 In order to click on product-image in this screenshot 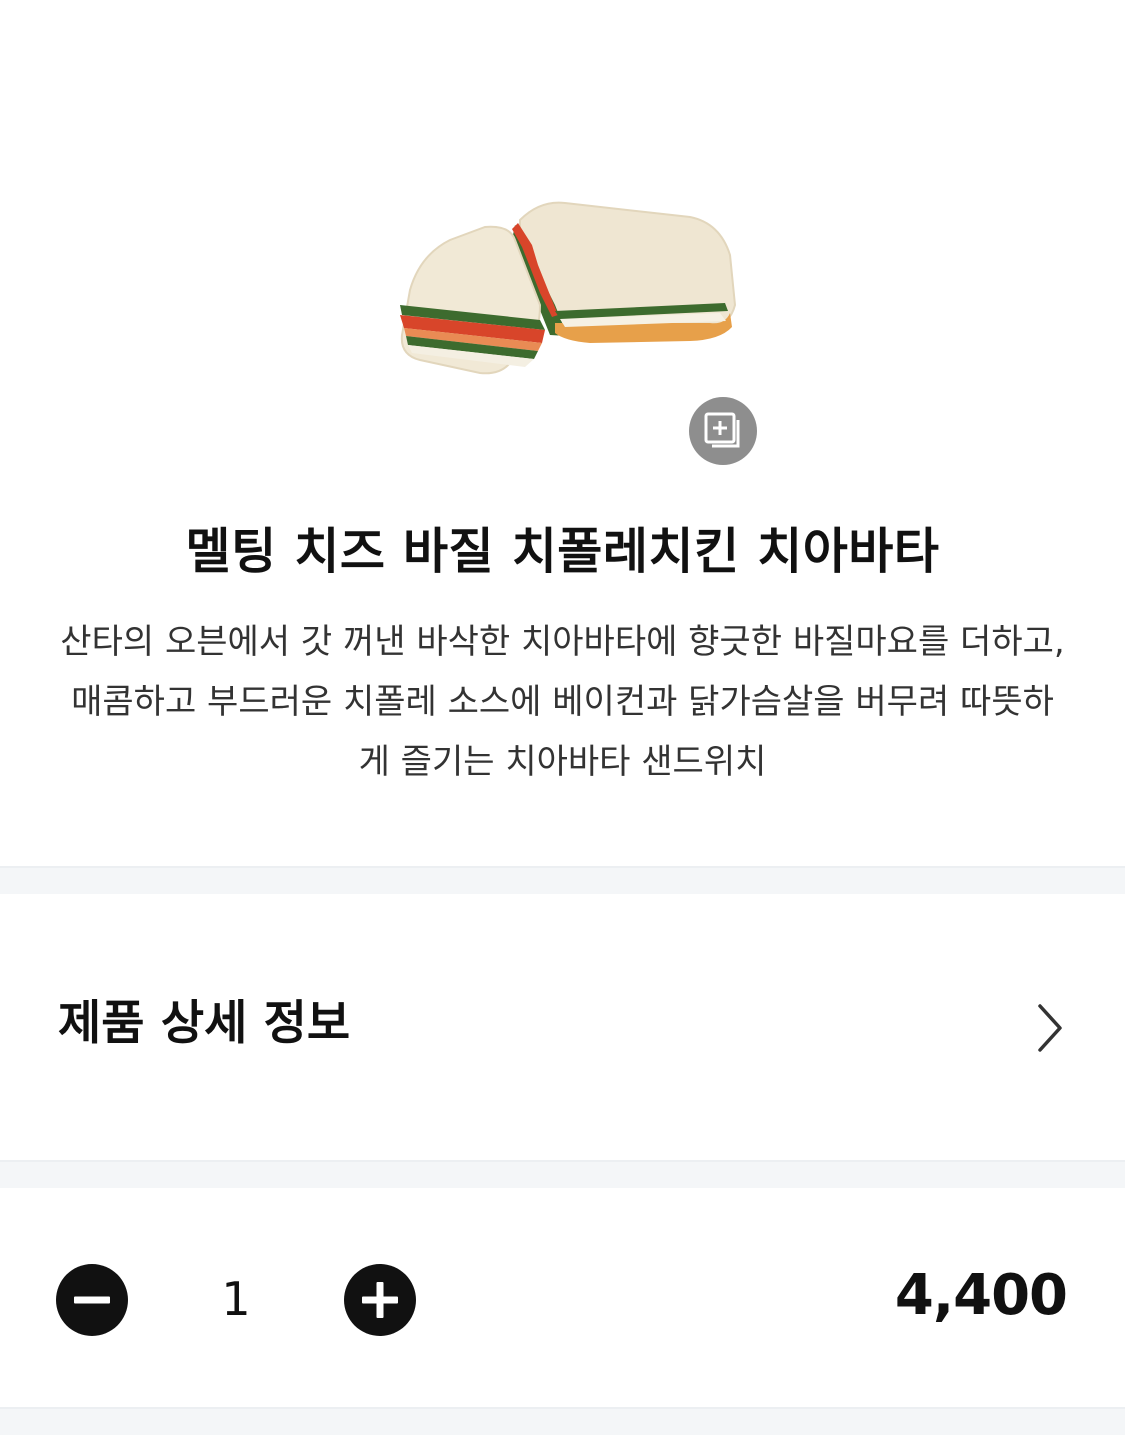, I will do `click(568, 288)`.